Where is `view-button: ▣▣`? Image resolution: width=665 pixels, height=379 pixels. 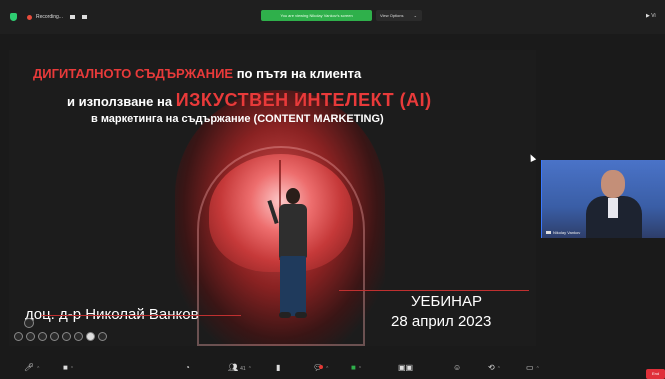 view-button: ▣▣ is located at coordinates (405, 368).